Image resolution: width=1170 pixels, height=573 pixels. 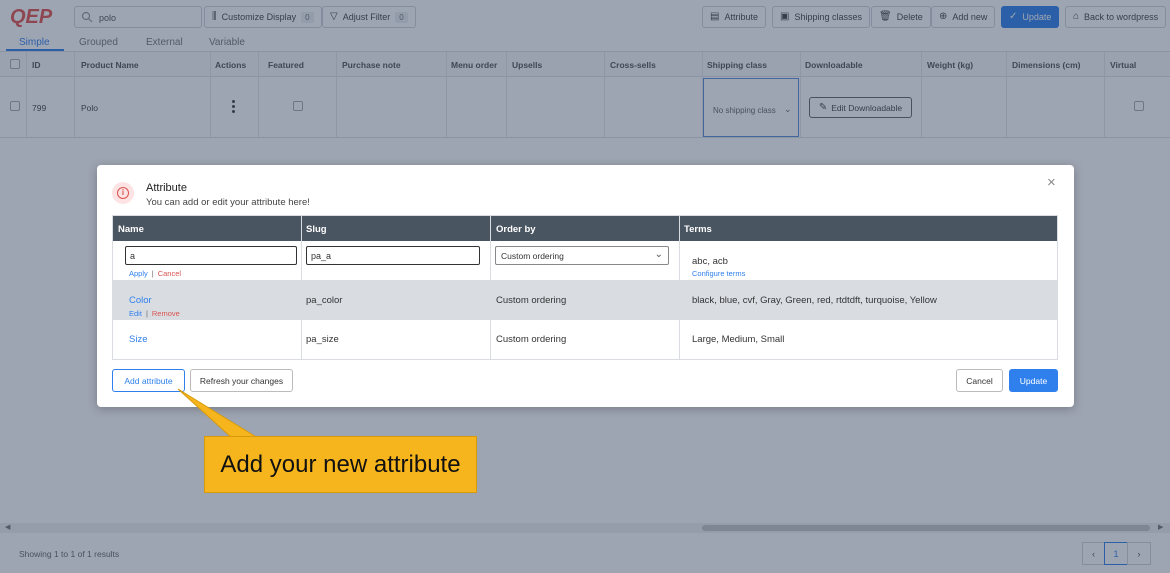 I want to click on cancel-link: Cancel, so click(x=169, y=273).